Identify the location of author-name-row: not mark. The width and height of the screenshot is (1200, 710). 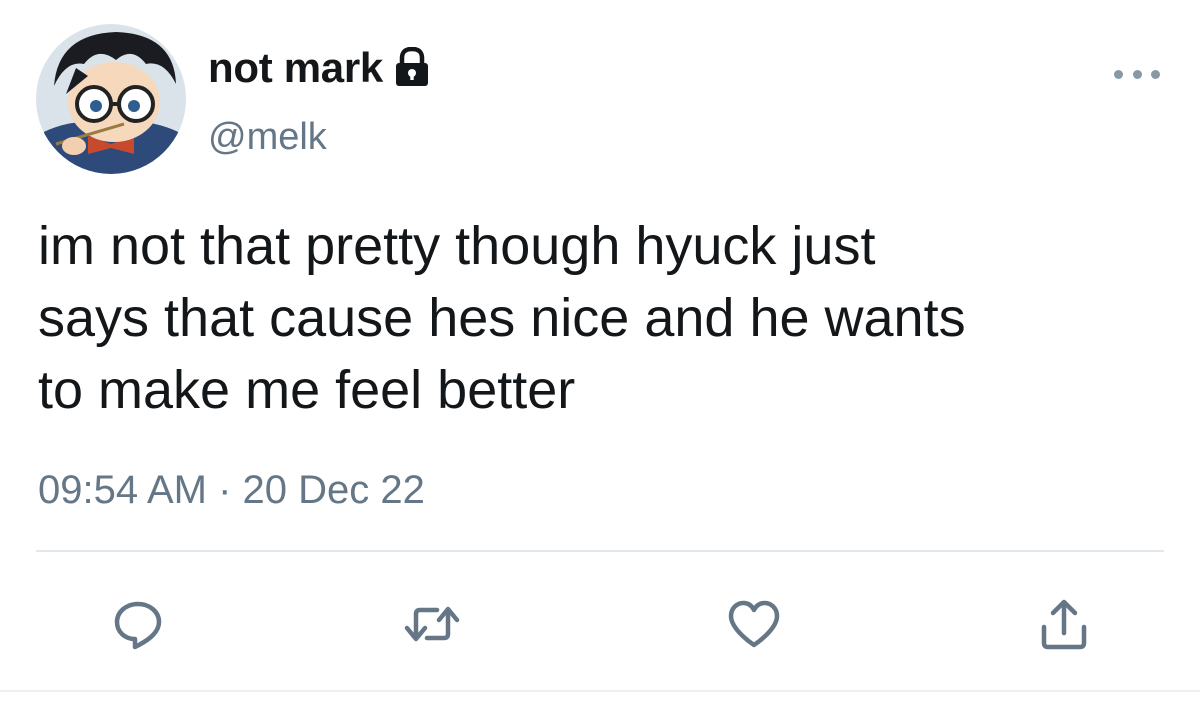
(319, 68).